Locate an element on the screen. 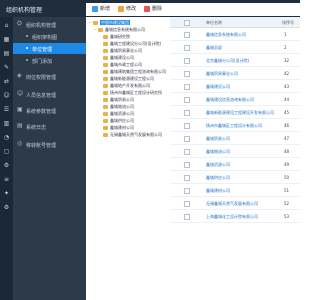 The image size is (320, 300). delete-button: 删除 is located at coordinates (153, 9).